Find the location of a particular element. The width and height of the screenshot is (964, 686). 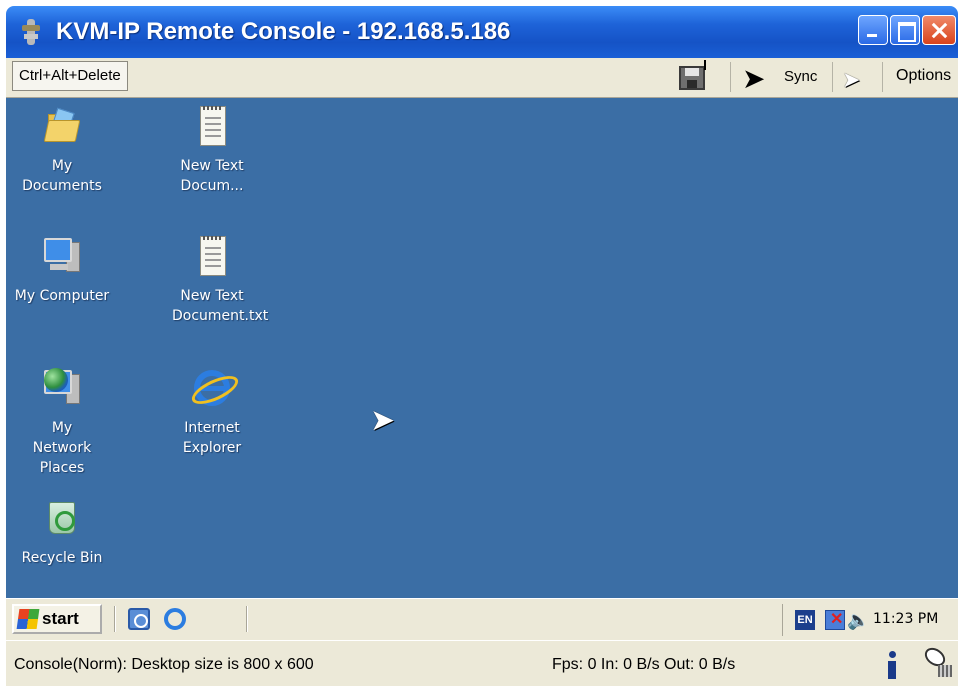

console-toolbar: Ctrl+Alt+Delete ➤ Sync ➤ Options is located at coordinates (482, 78).